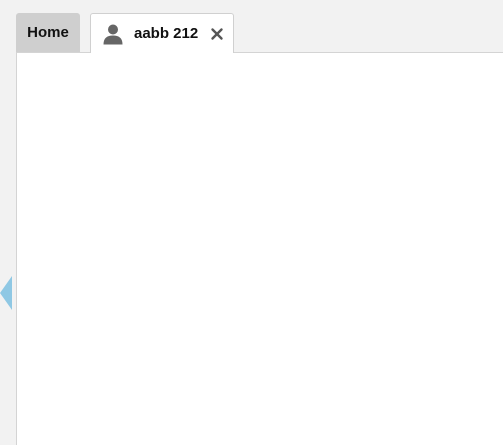  I want to click on user-icon, so click(113, 34).